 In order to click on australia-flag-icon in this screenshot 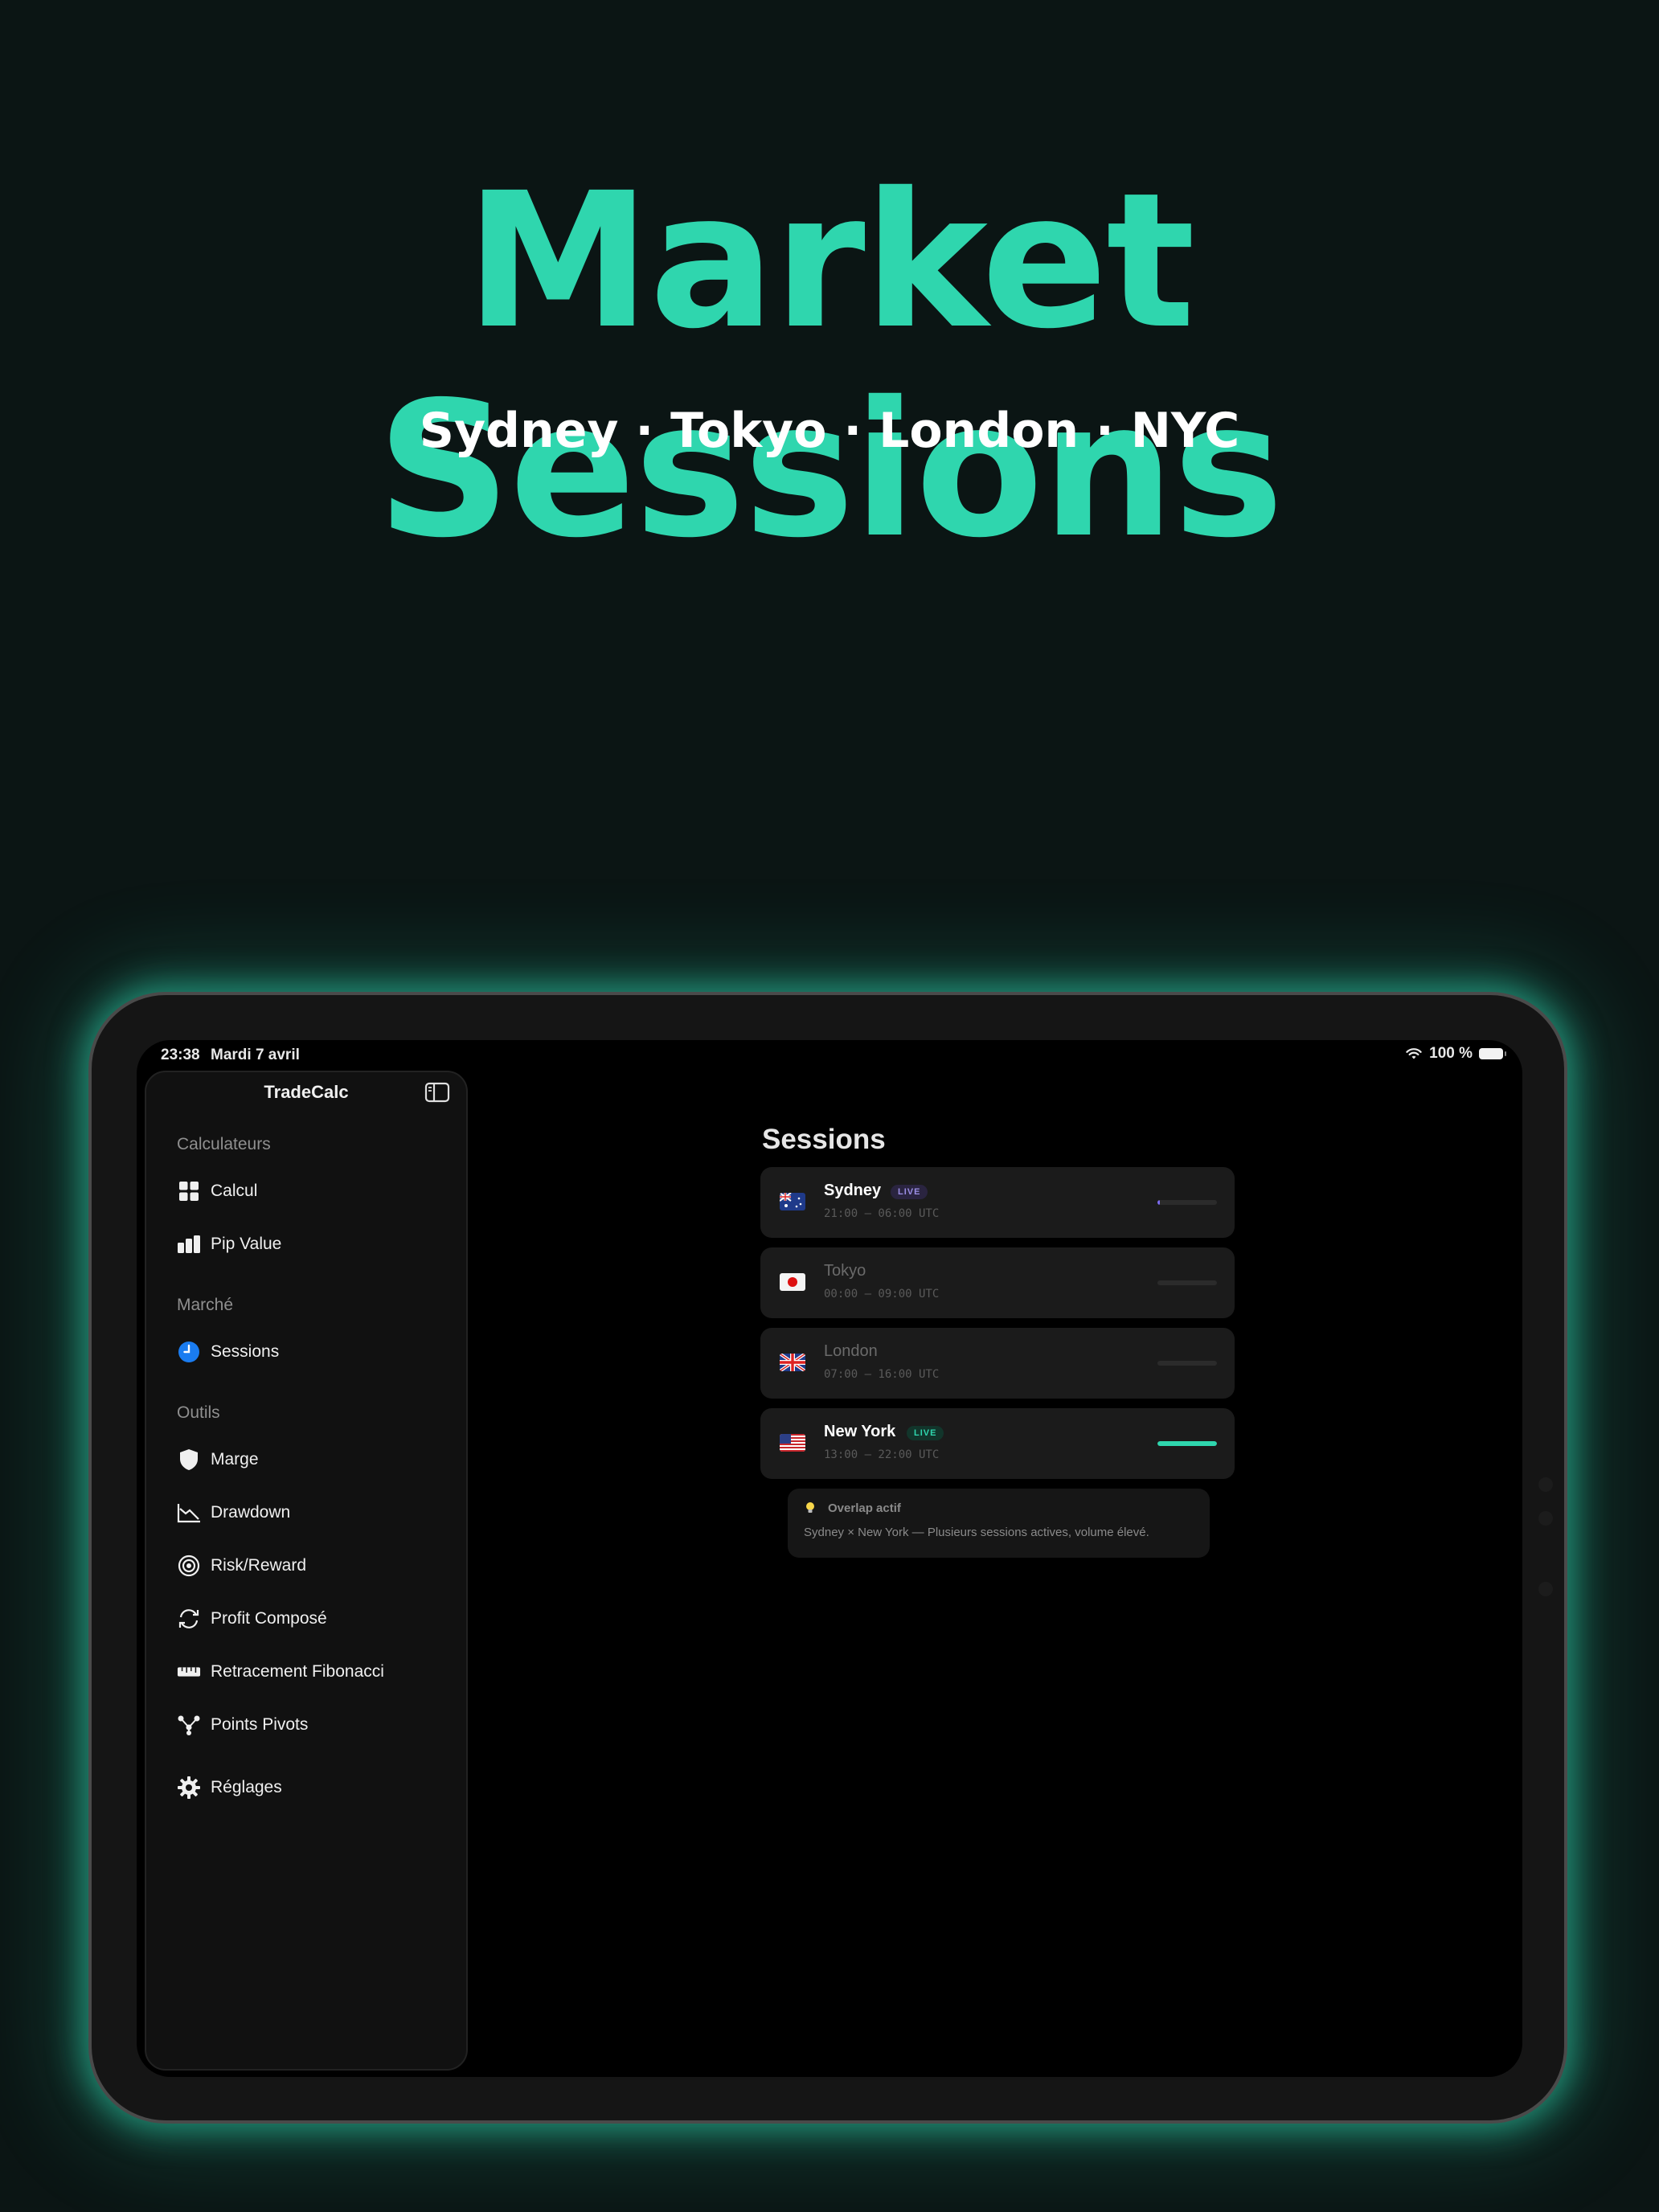, I will do `click(792, 1201)`.